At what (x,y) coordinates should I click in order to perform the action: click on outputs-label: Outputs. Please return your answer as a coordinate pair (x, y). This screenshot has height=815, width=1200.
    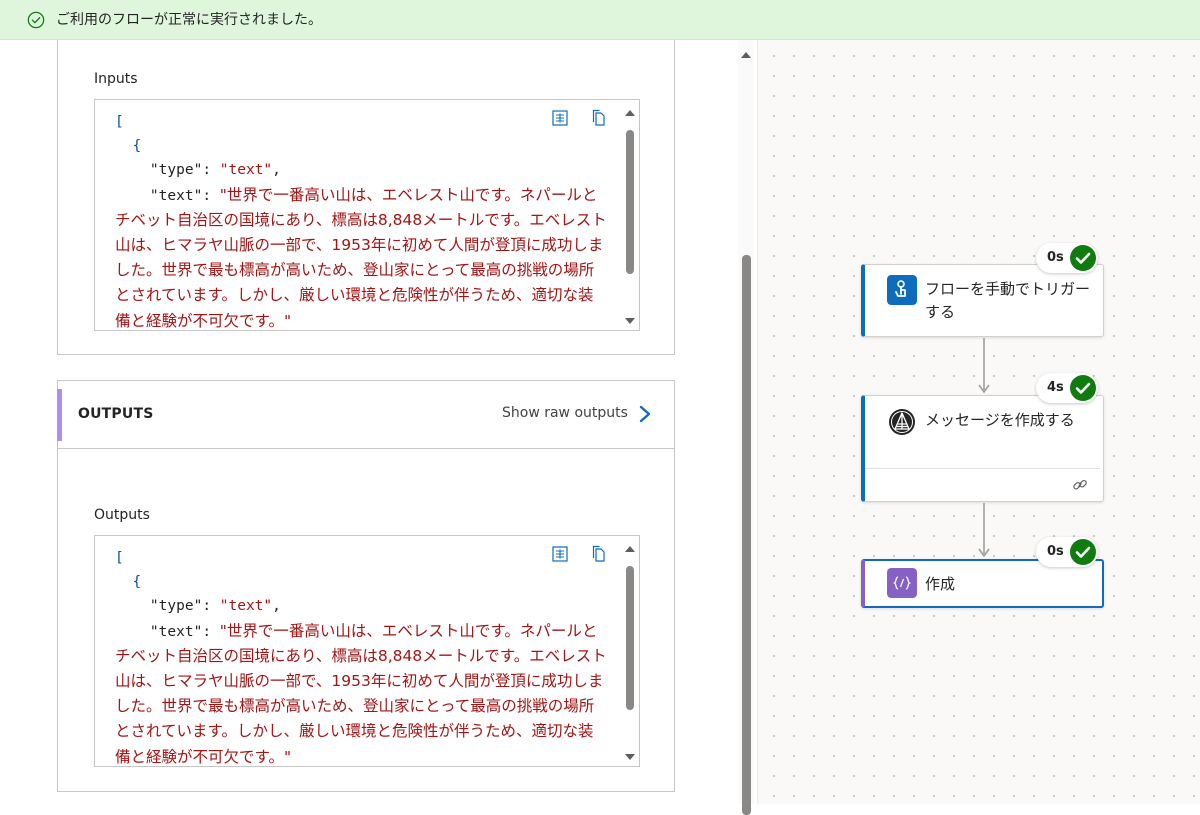
    Looking at the image, I should click on (122, 515).